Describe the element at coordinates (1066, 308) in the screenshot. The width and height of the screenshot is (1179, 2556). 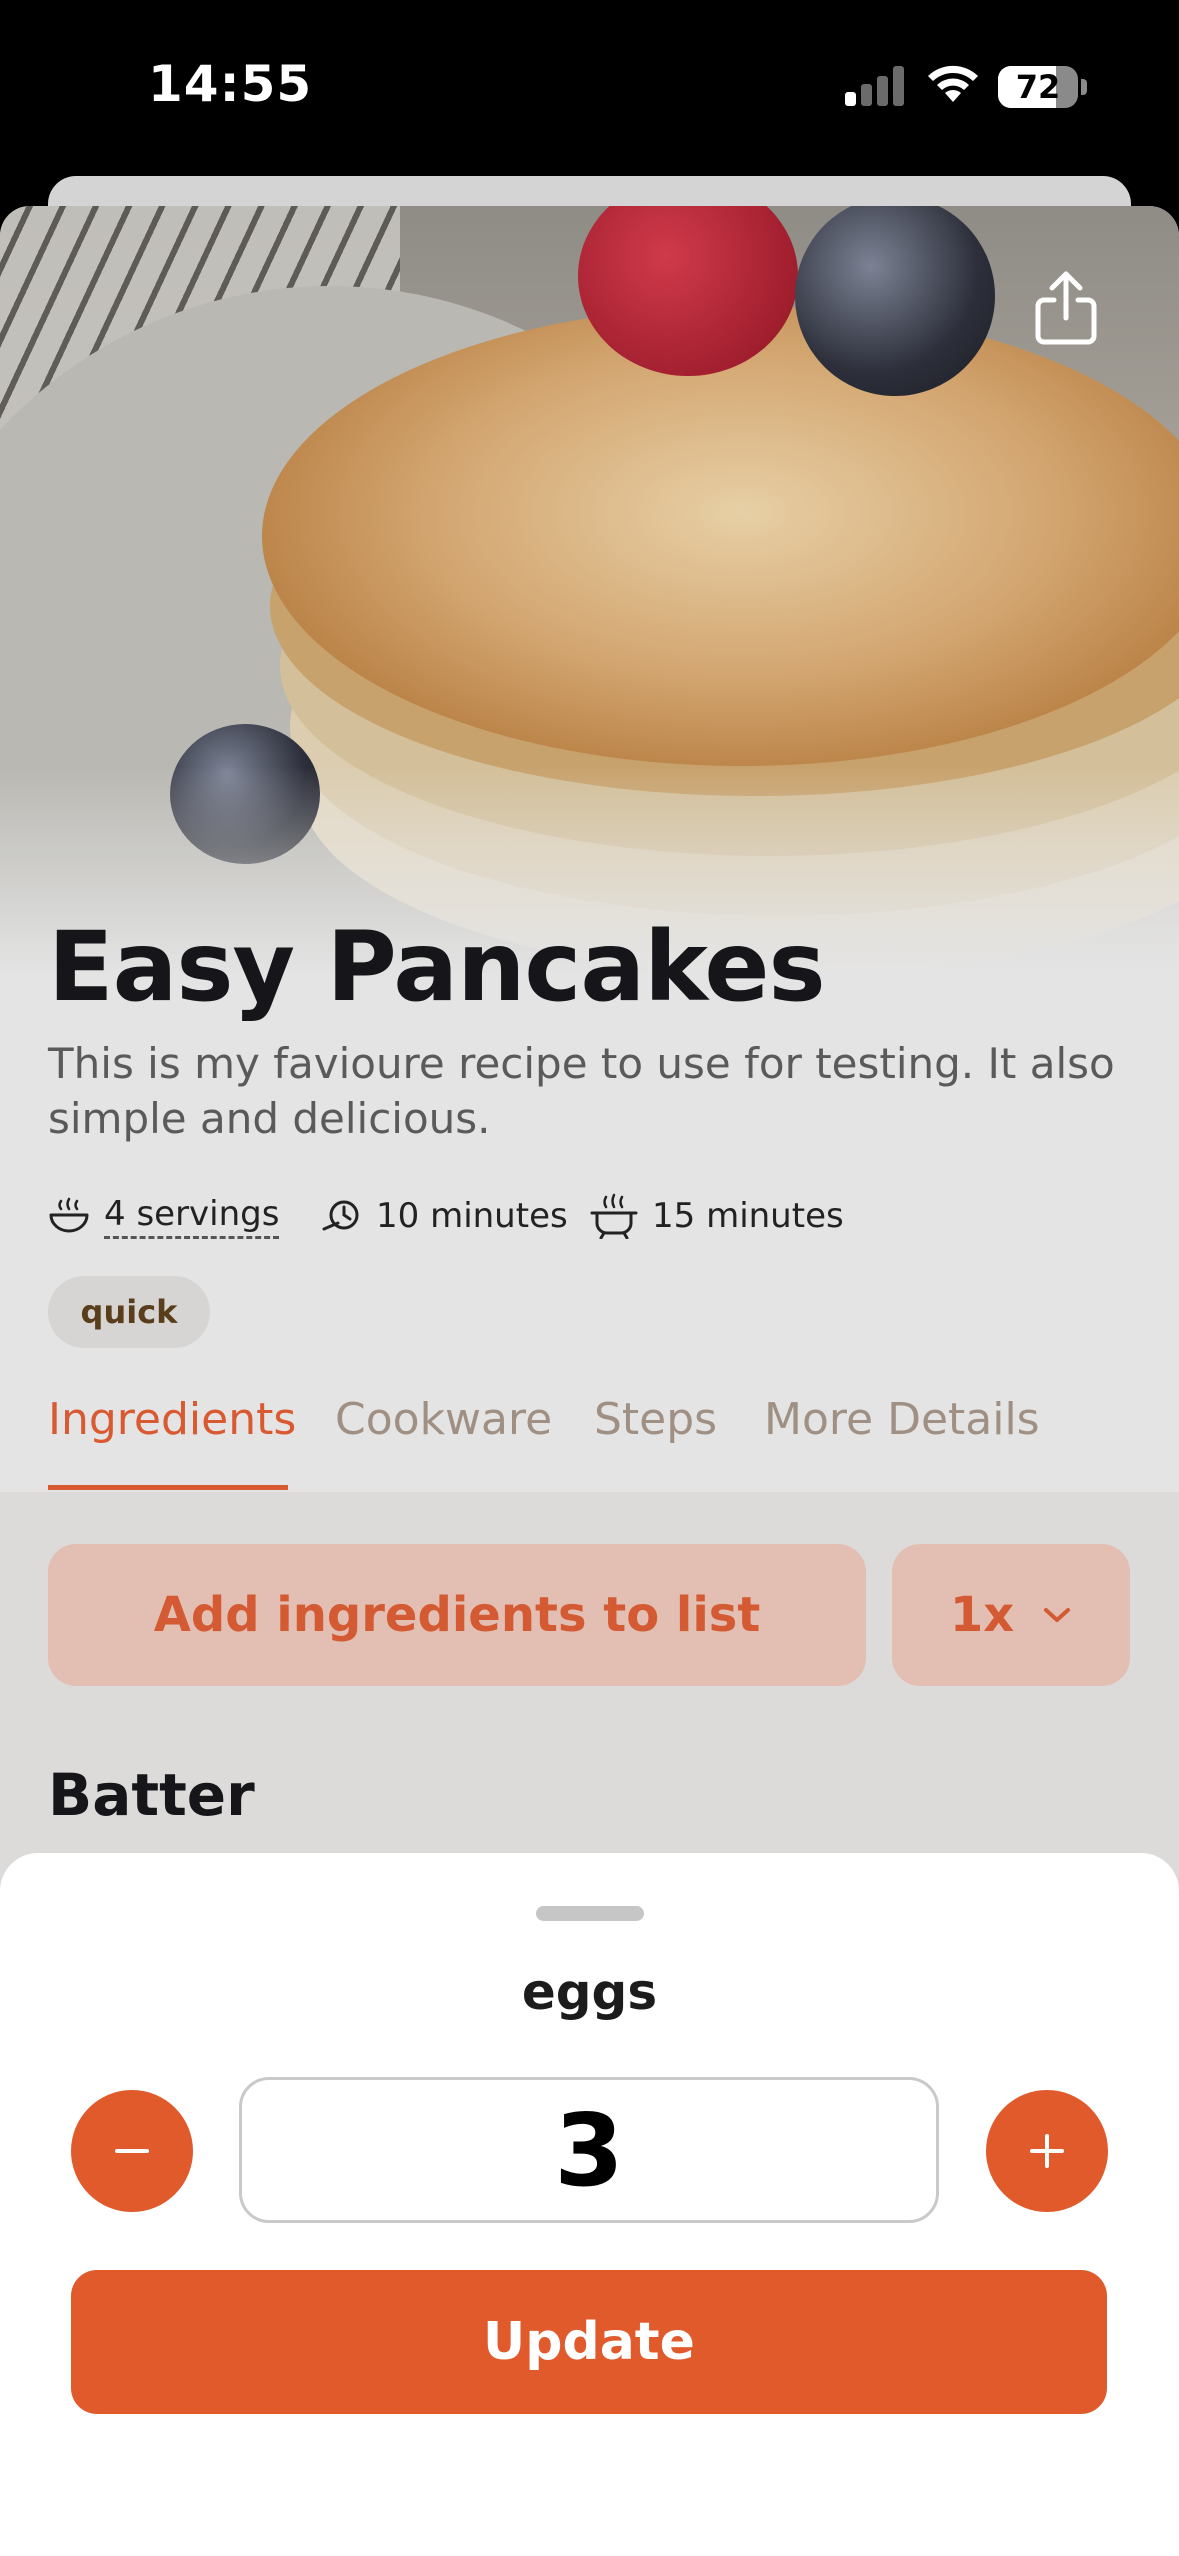
I see `share-icon` at that location.